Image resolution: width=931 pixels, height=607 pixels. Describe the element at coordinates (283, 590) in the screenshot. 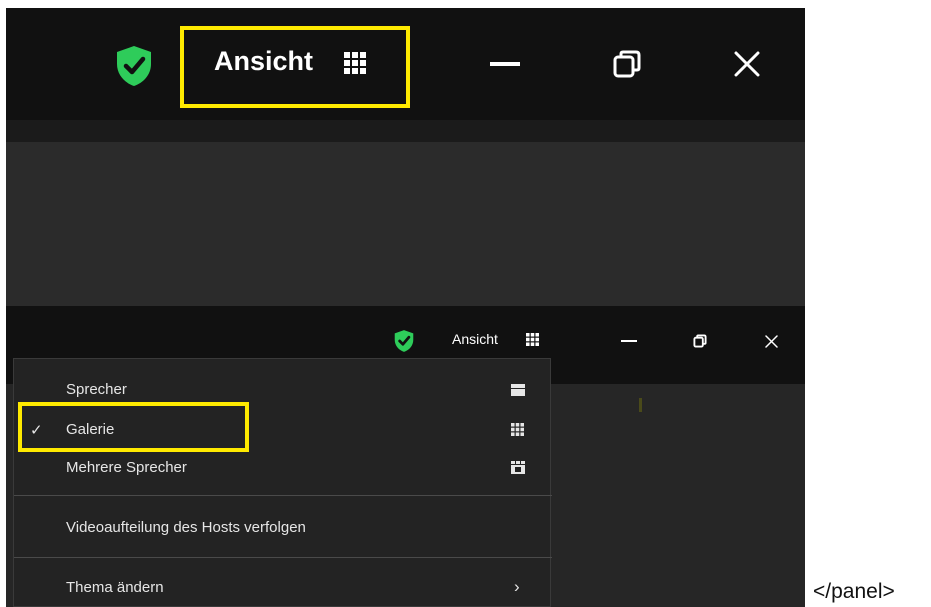

I see `menu-item-change-theme: Thema ändern ›` at that location.